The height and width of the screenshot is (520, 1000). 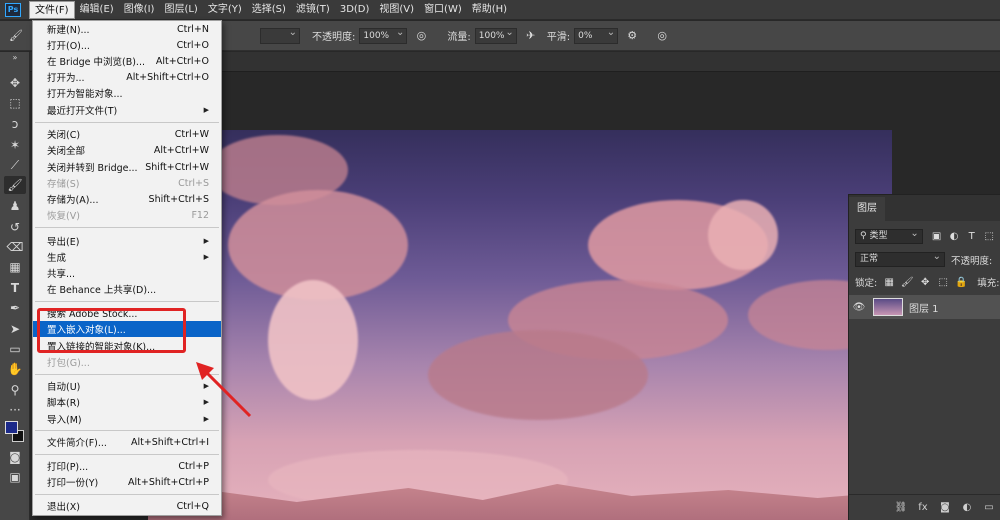 I want to click on flow-field: 100%, so click(x=495, y=35).